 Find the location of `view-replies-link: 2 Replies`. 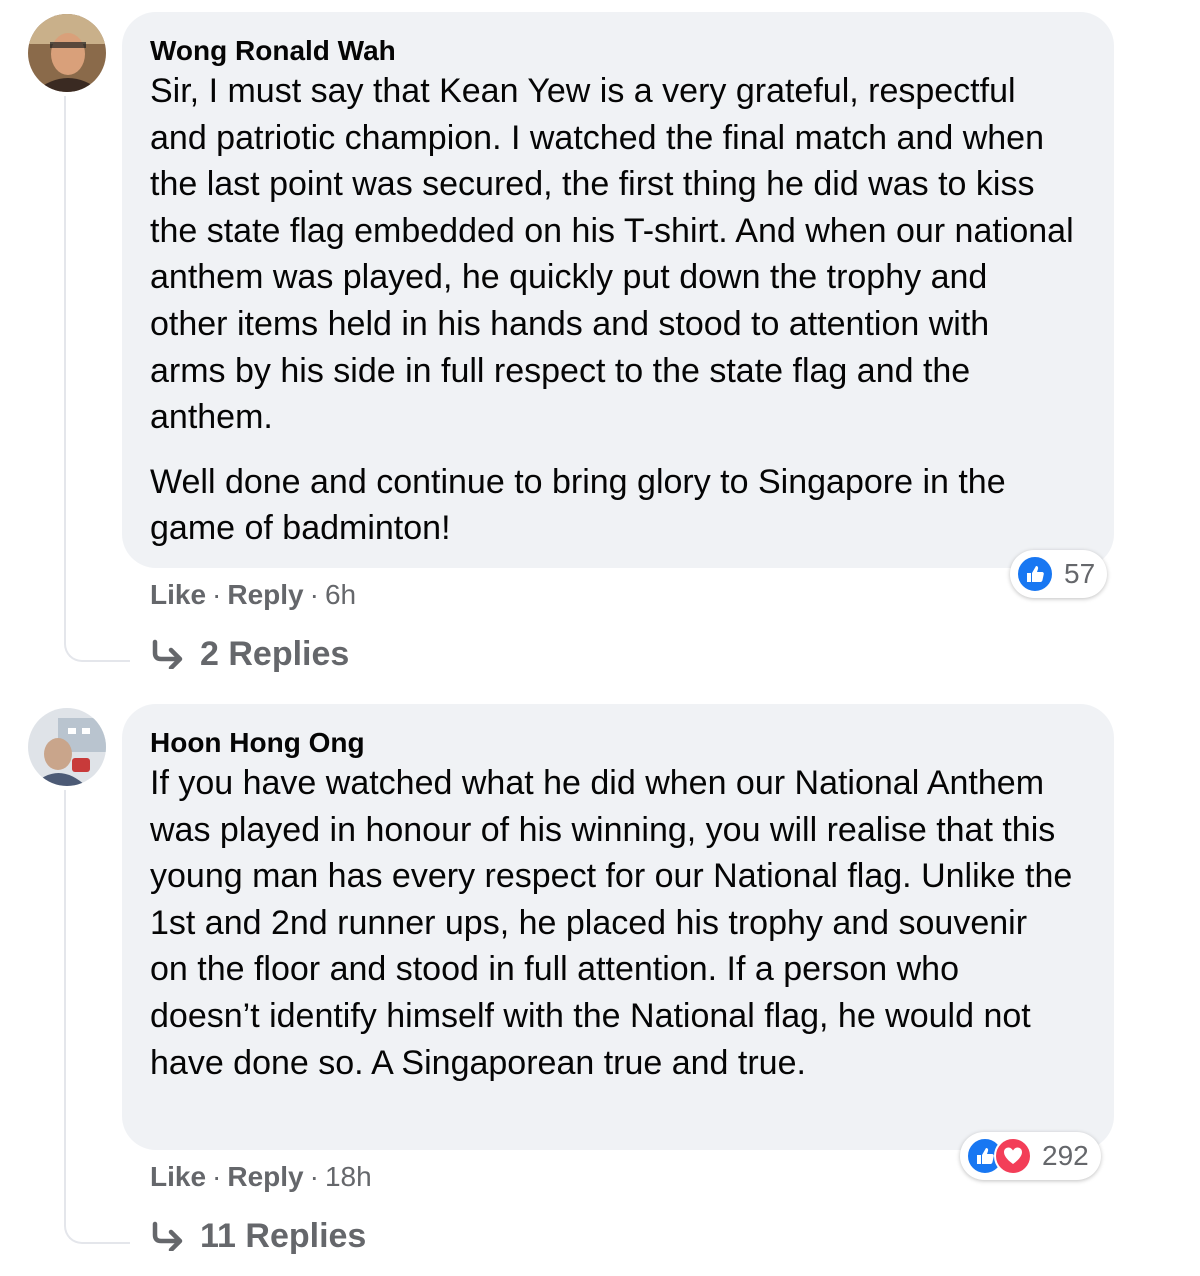

view-replies-link: 2 Replies is located at coordinates (249, 654).